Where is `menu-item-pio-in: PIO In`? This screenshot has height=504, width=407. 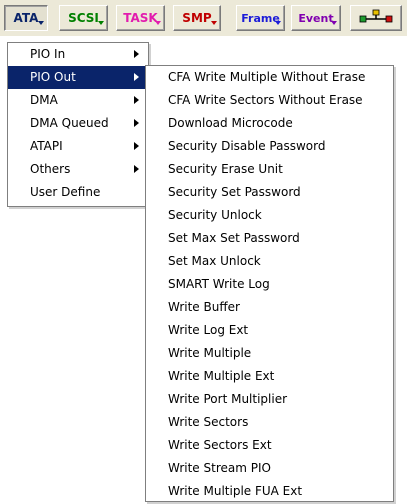
menu-item-pio-in: PIO In is located at coordinates (78, 54).